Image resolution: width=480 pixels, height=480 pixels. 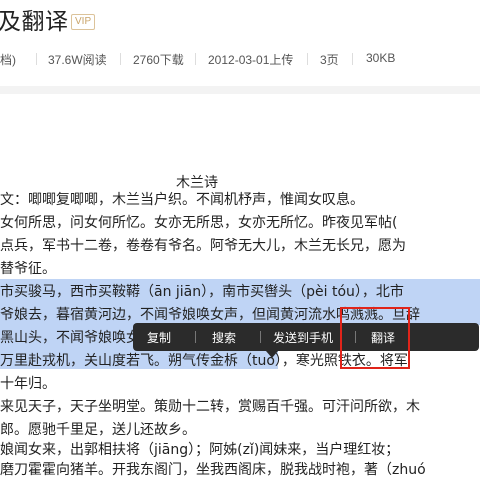 I want to click on poem-line: 市买骏马，西市买鞍鞯（ān jiān），南市买辔头（pèi tóu），北市, so click(x=240, y=292).